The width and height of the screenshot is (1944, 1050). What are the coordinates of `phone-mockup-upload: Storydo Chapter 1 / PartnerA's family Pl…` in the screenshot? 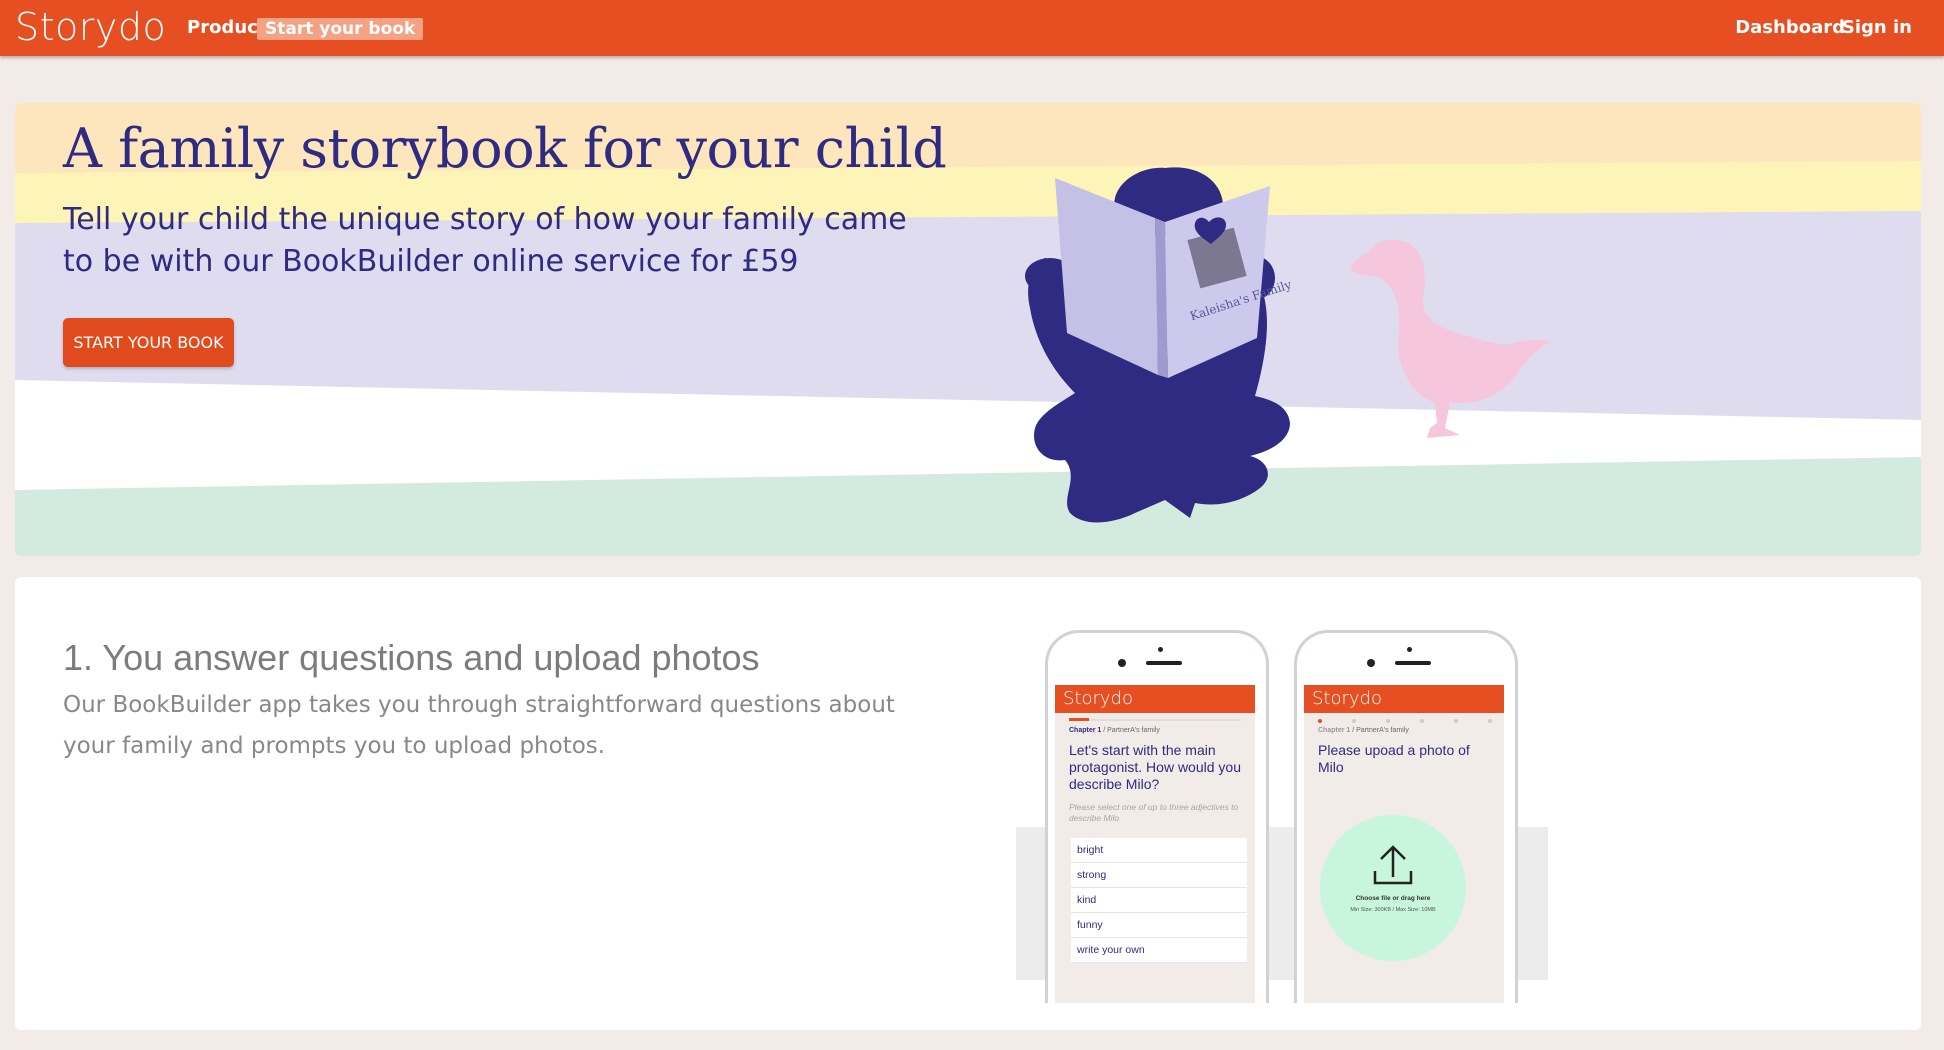 It's located at (1406, 816).